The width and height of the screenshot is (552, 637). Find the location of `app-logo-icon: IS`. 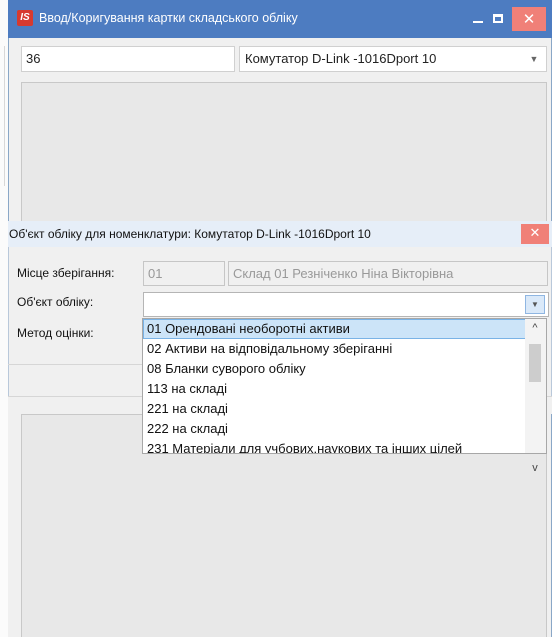

app-logo-icon: IS is located at coordinates (25, 18).